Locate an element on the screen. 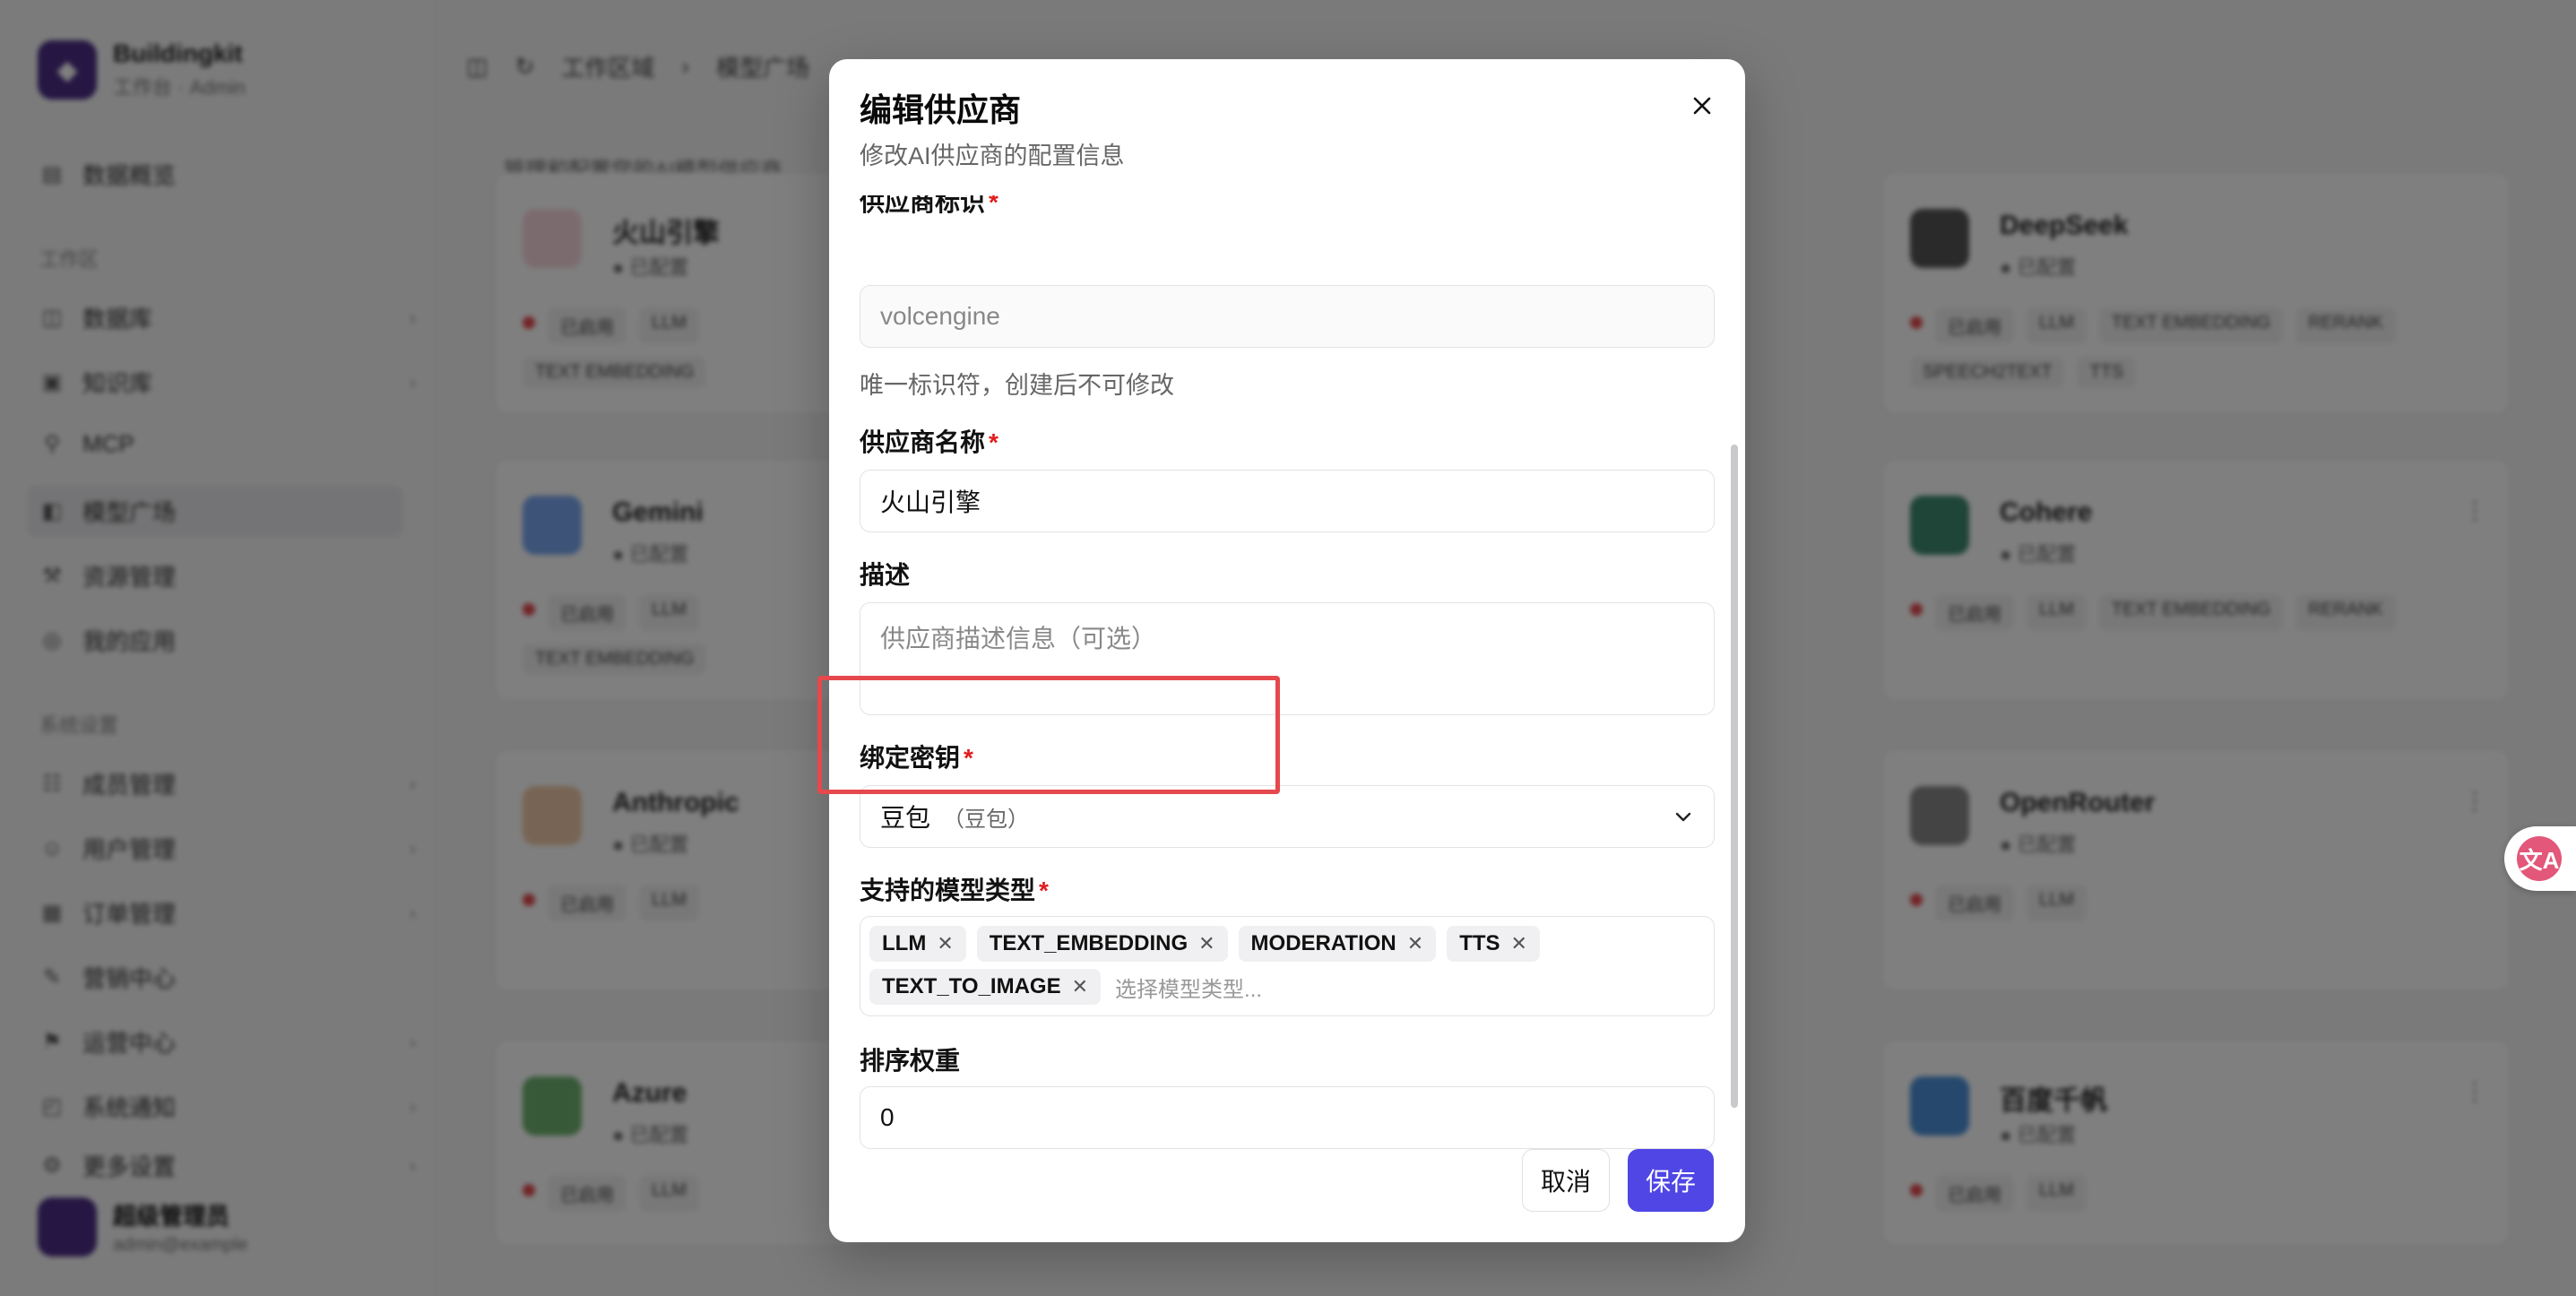 This screenshot has width=2576, height=1296. model-type-chip: TEXT_TO_IMAGE ✕ is located at coordinates (985, 987).